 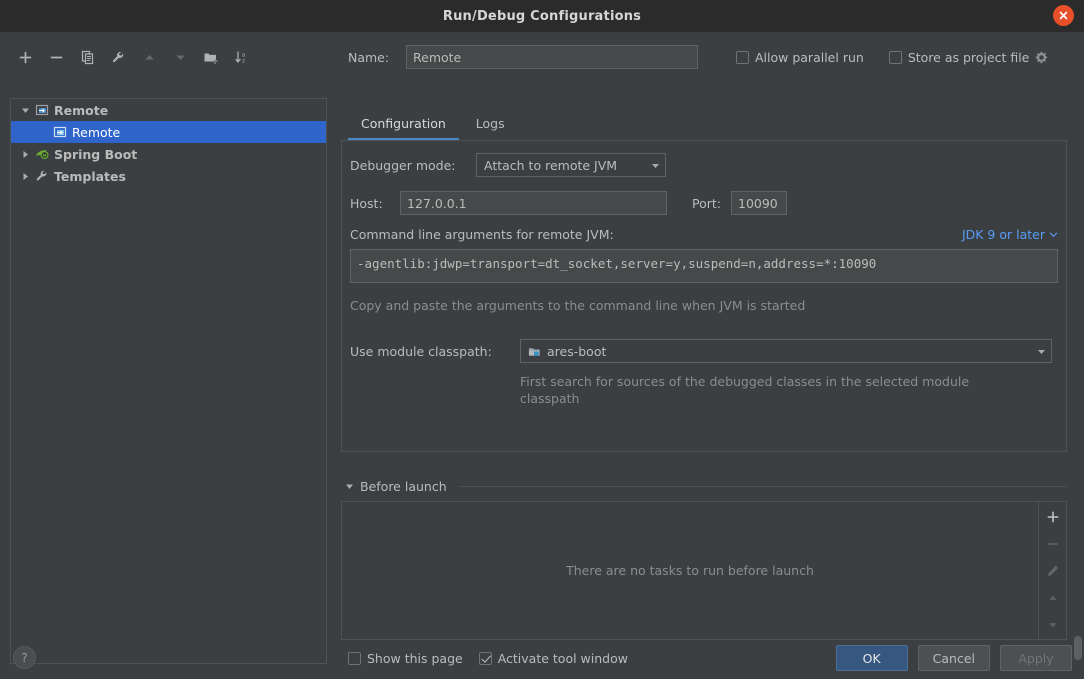 I want to click on dialog-buttons: OK Cancel Apply, so click(x=953, y=658).